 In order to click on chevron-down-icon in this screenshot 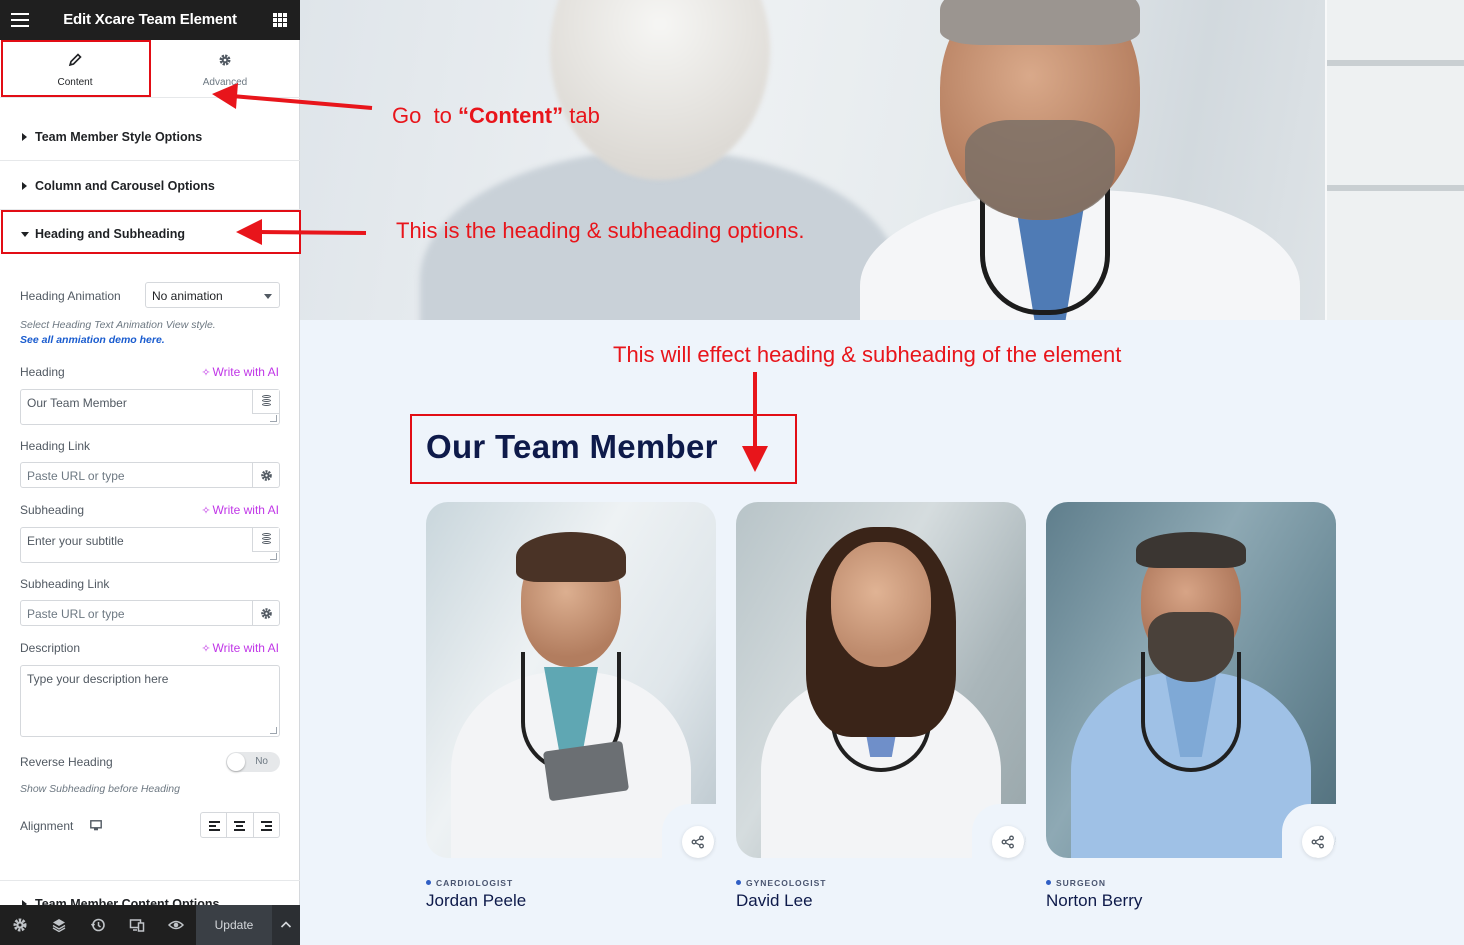, I will do `click(268, 296)`.